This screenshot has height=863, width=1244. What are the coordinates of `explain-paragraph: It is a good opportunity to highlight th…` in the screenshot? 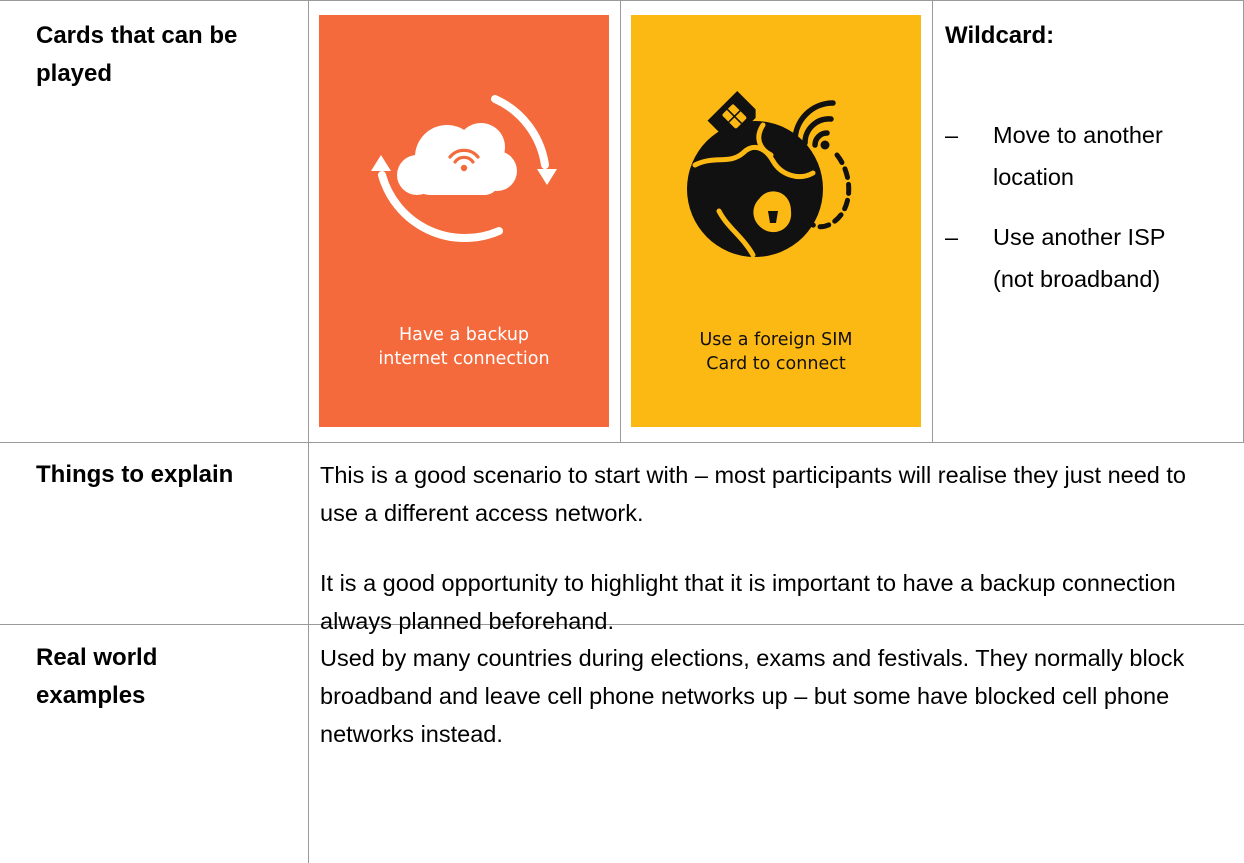 It's located at (748, 602).